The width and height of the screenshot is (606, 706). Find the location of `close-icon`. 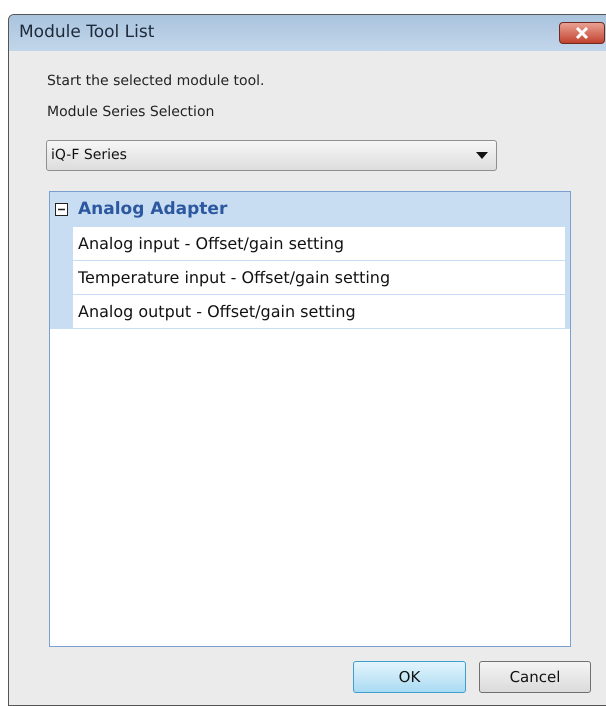

close-icon is located at coordinates (582, 33).